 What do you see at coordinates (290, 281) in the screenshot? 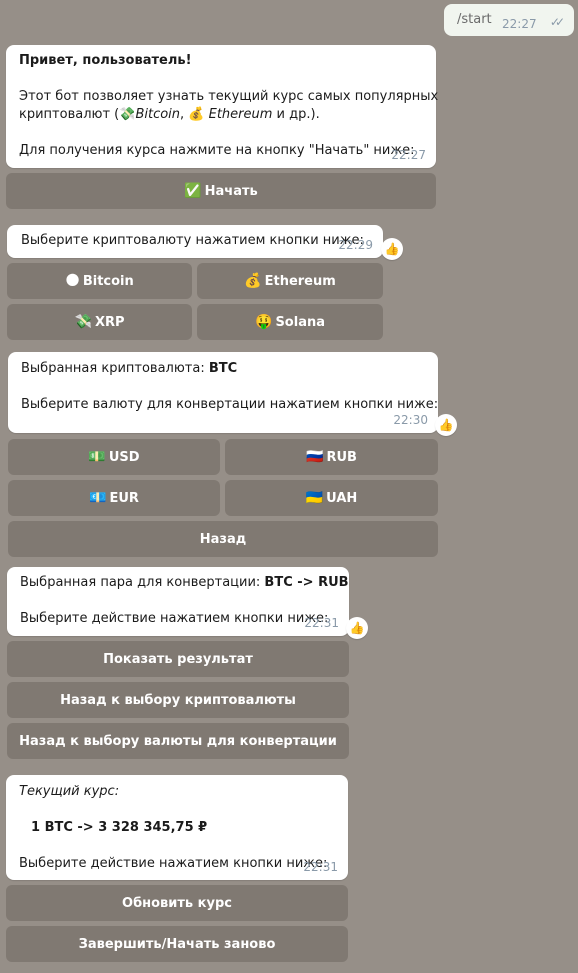
I see `crypto-button-ethereum: 💰 Ethereum` at bounding box center [290, 281].